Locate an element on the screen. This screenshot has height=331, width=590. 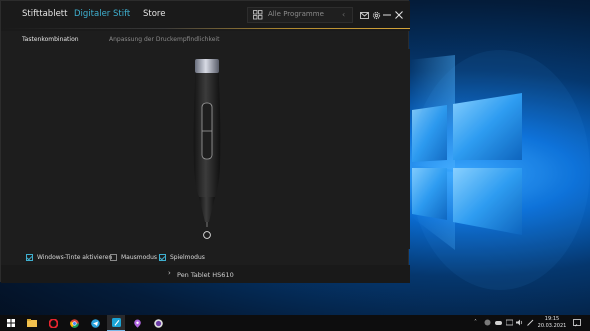
network-icon is located at coordinates (509, 322).